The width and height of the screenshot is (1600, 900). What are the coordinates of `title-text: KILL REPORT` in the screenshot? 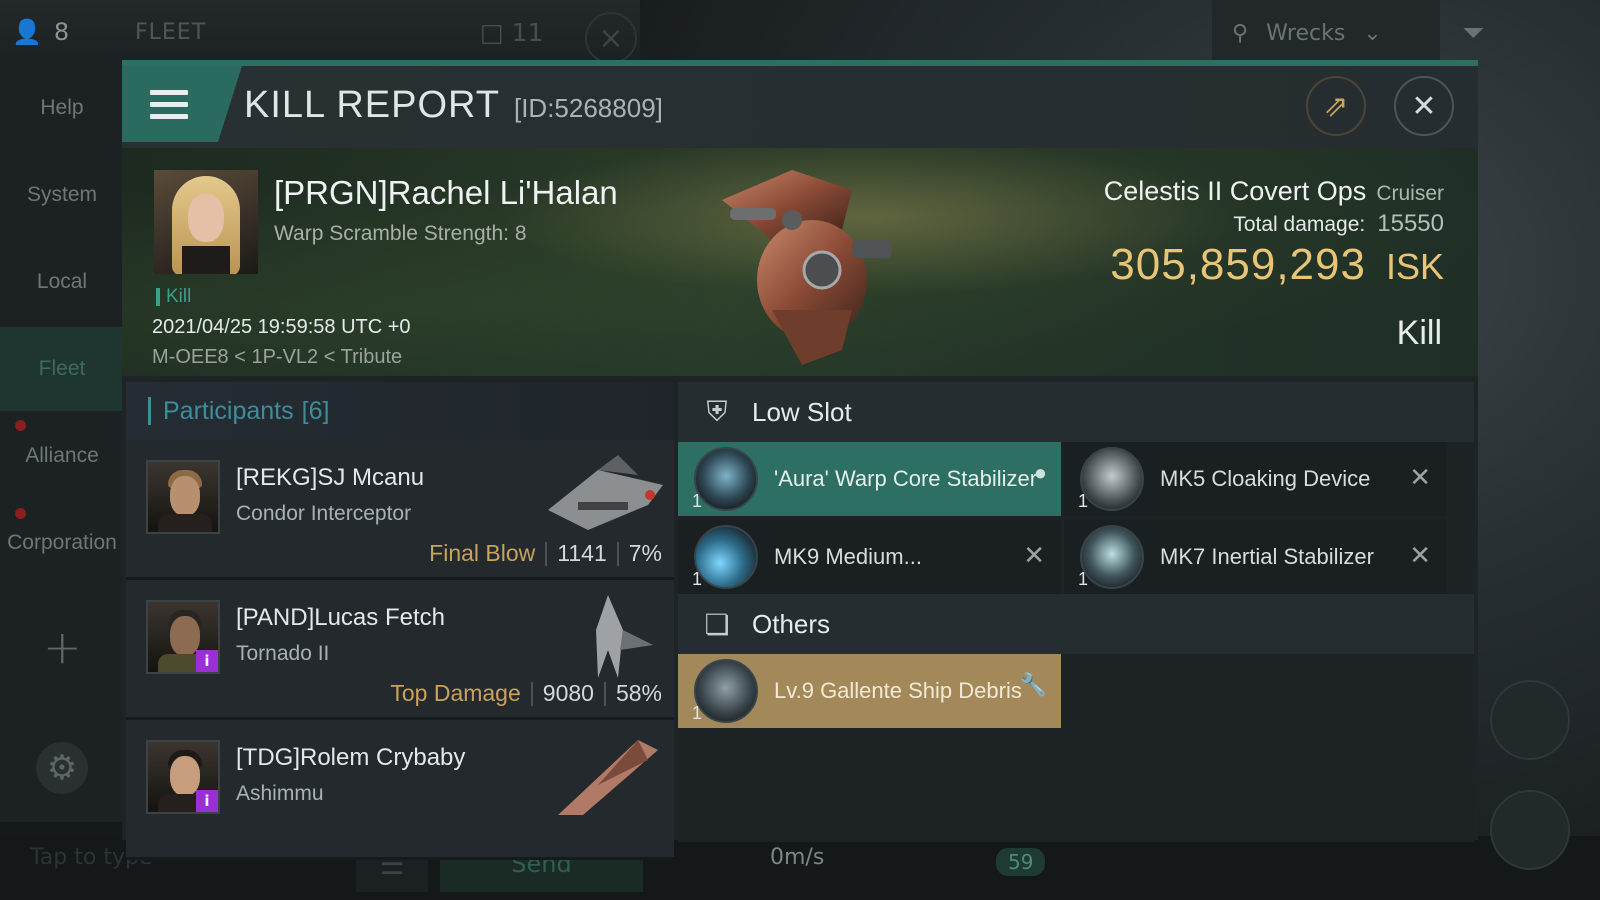 It's located at (372, 105).